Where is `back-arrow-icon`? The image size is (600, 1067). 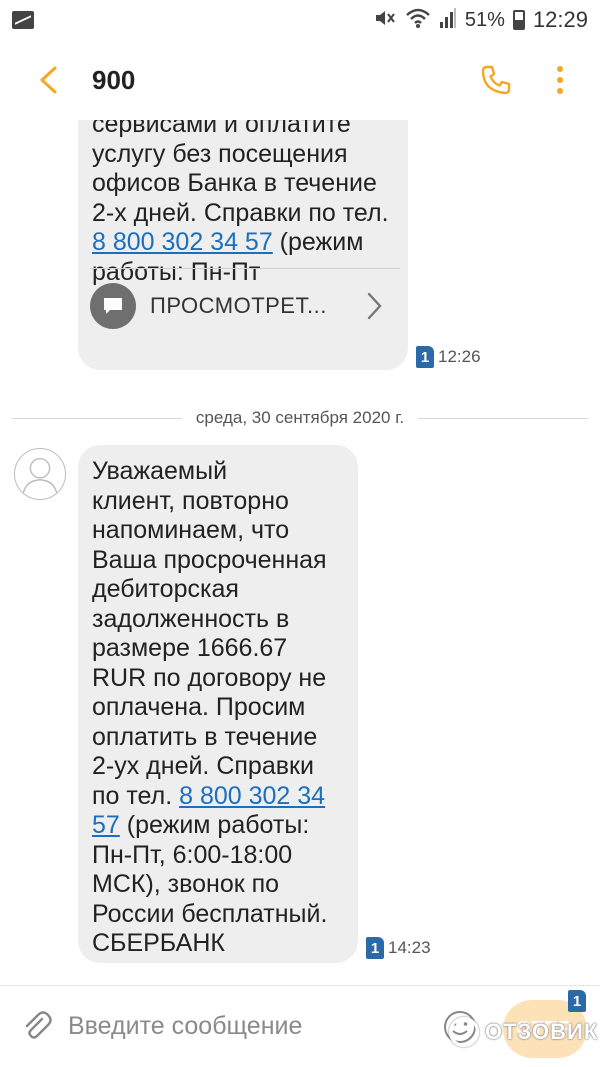 back-arrow-icon is located at coordinates (48, 80).